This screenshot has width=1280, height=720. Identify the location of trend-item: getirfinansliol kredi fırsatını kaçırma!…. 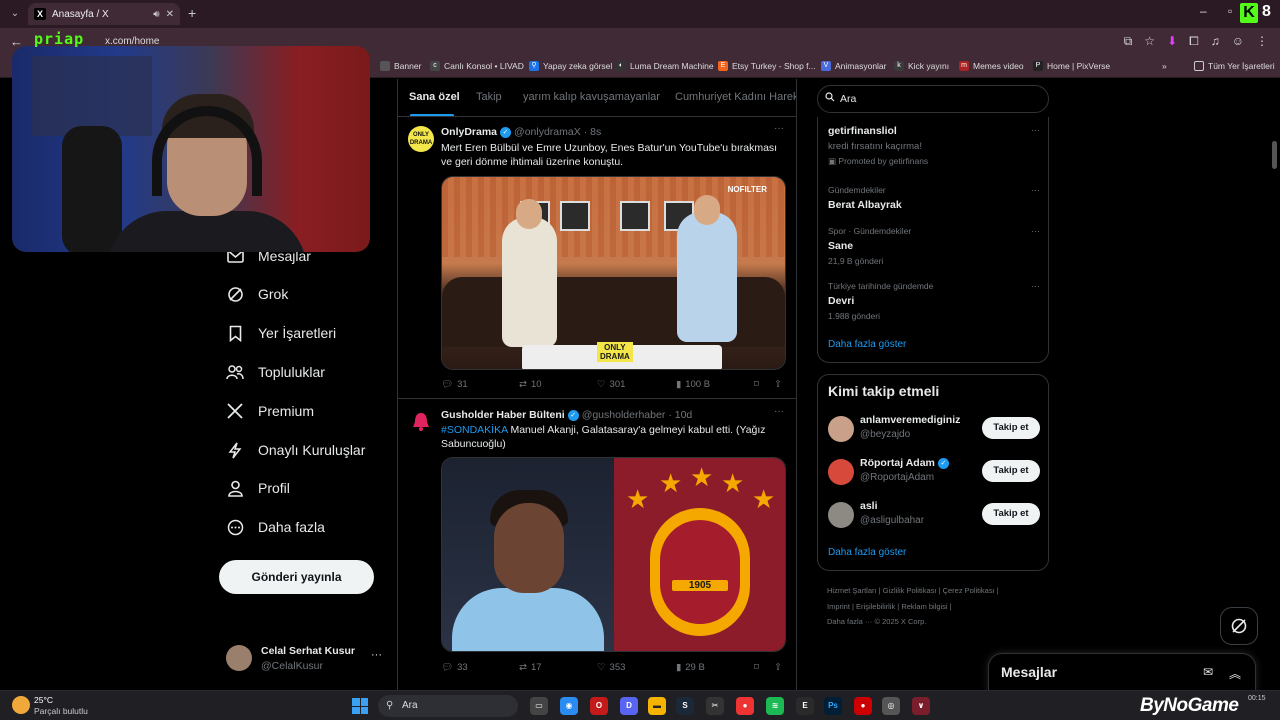
(934, 146).